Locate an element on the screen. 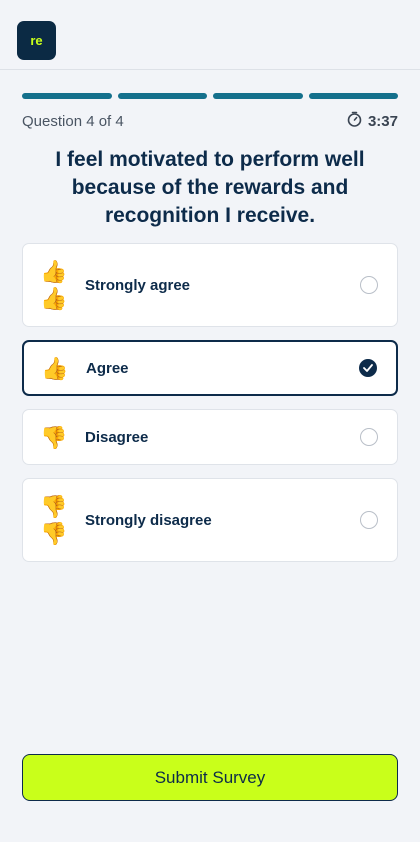  option-disagree: 👎 Disagree is located at coordinates (210, 437).